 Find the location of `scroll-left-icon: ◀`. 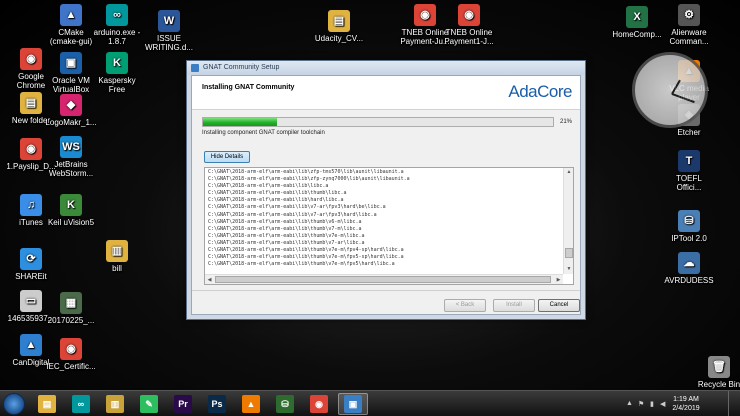

scroll-left-icon: ◀ is located at coordinates (209, 279).